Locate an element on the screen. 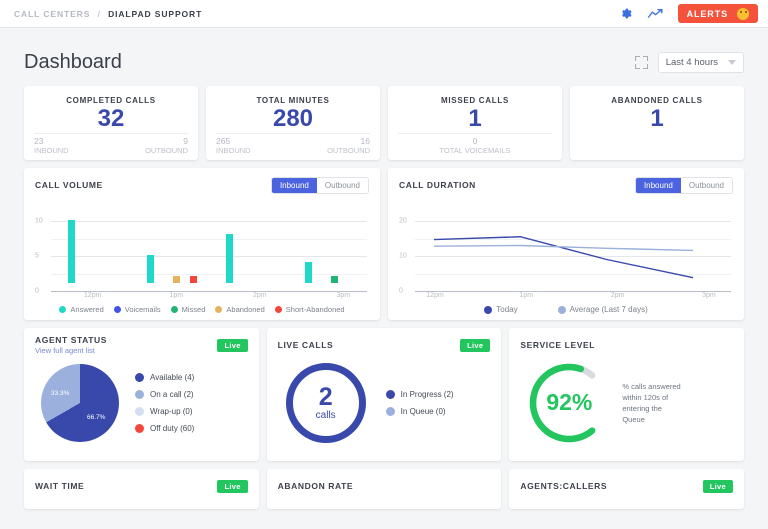 This screenshot has width=768, height=529. time-range-select: Last 4 hours is located at coordinates (700, 62).